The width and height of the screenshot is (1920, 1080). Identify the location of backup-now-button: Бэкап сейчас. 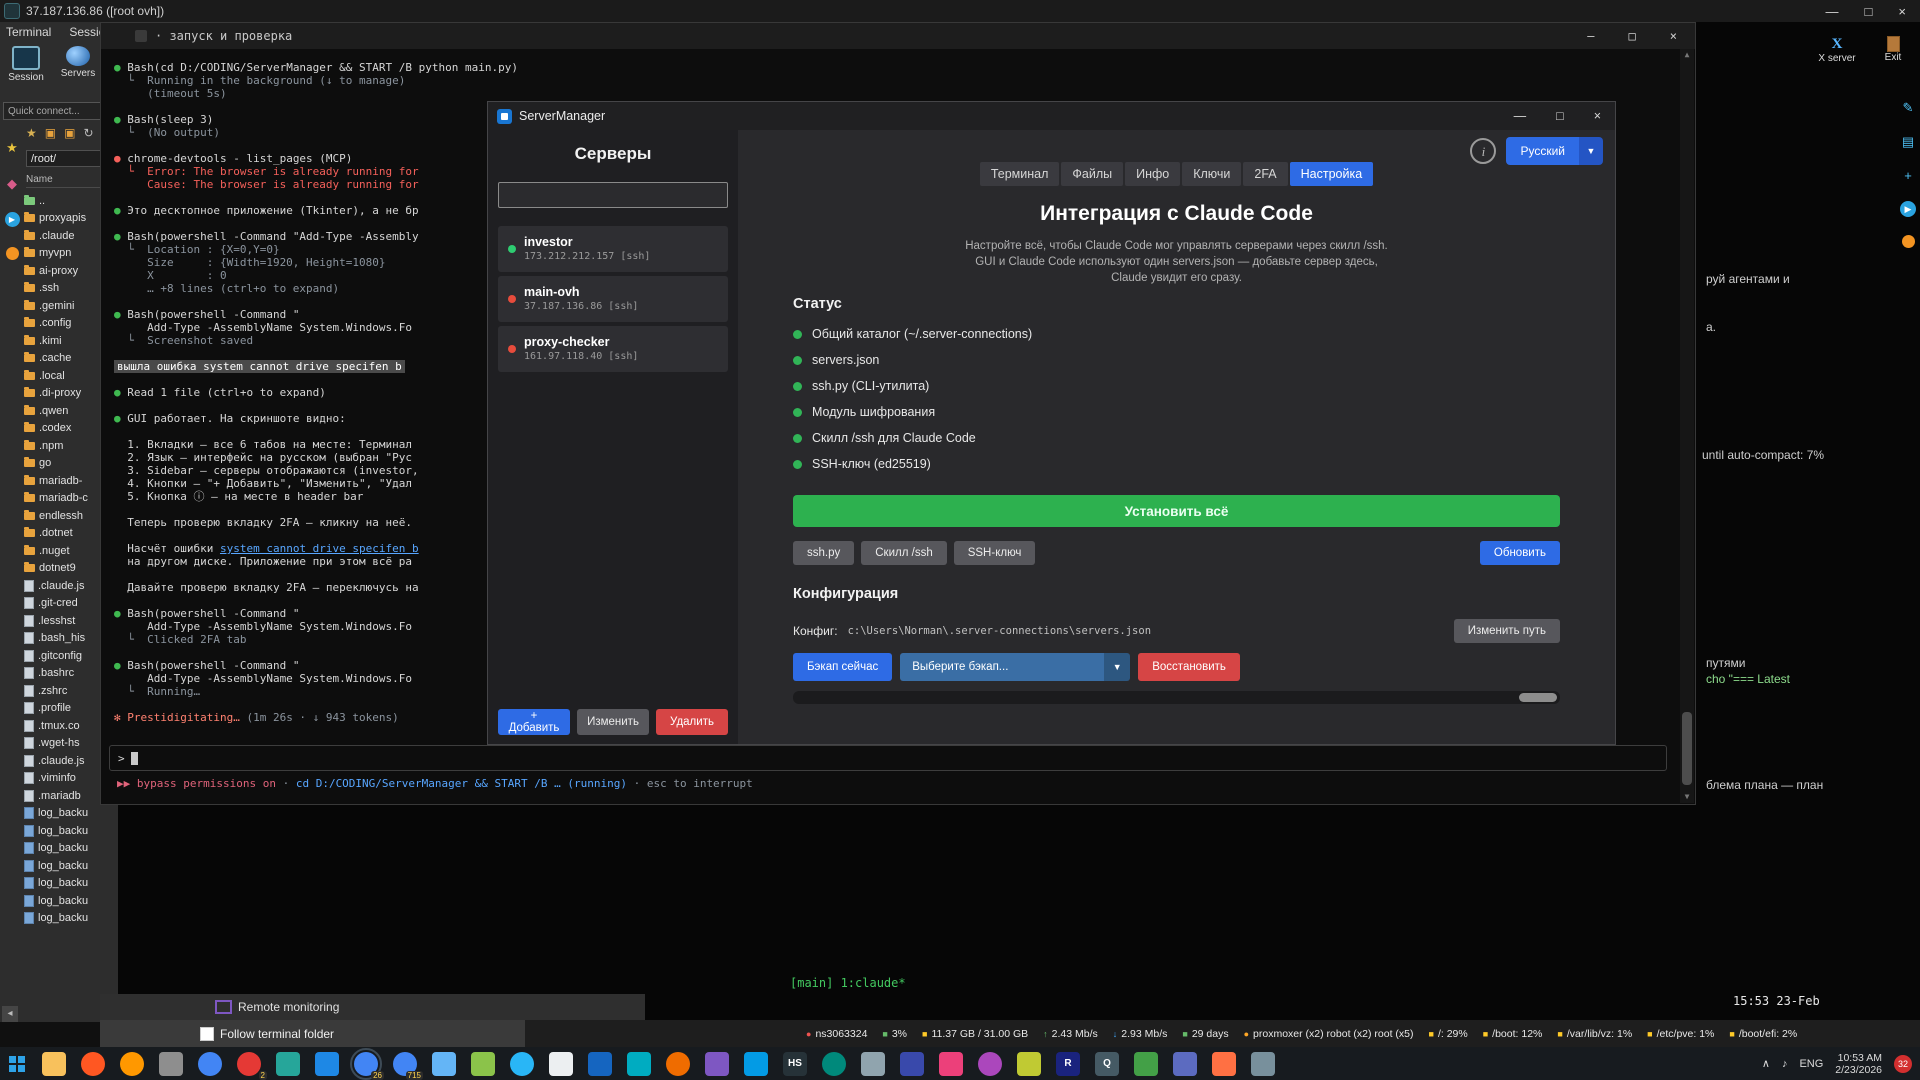
(843, 667).